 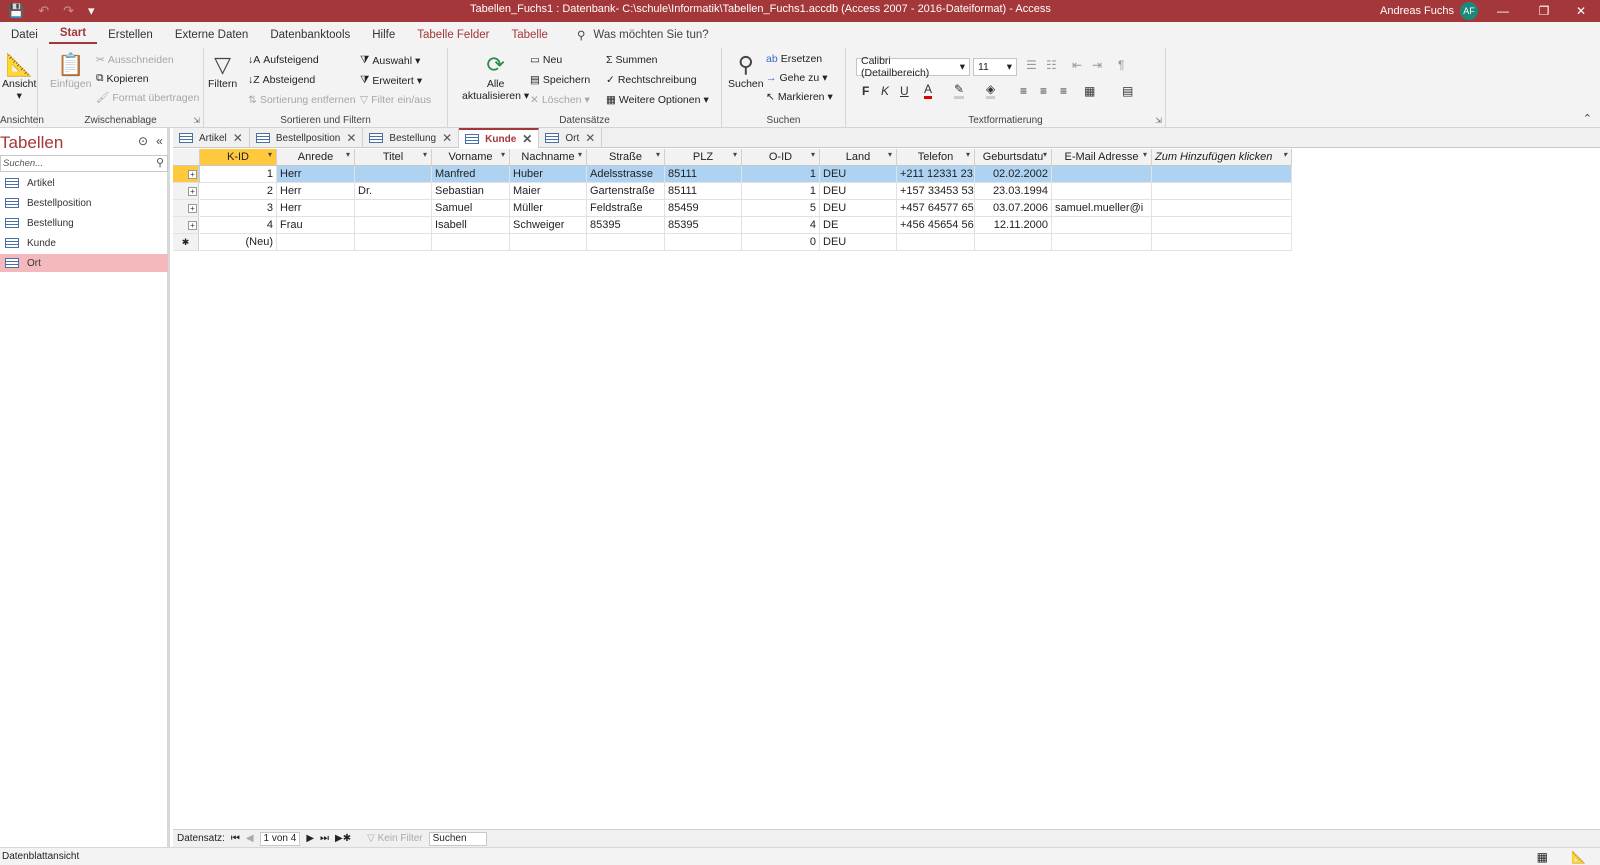 What do you see at coordinates (1077, 65) in the screenshot?
I see `decrease-indent-icon: ⇤` at bounding box center [1077, 65].